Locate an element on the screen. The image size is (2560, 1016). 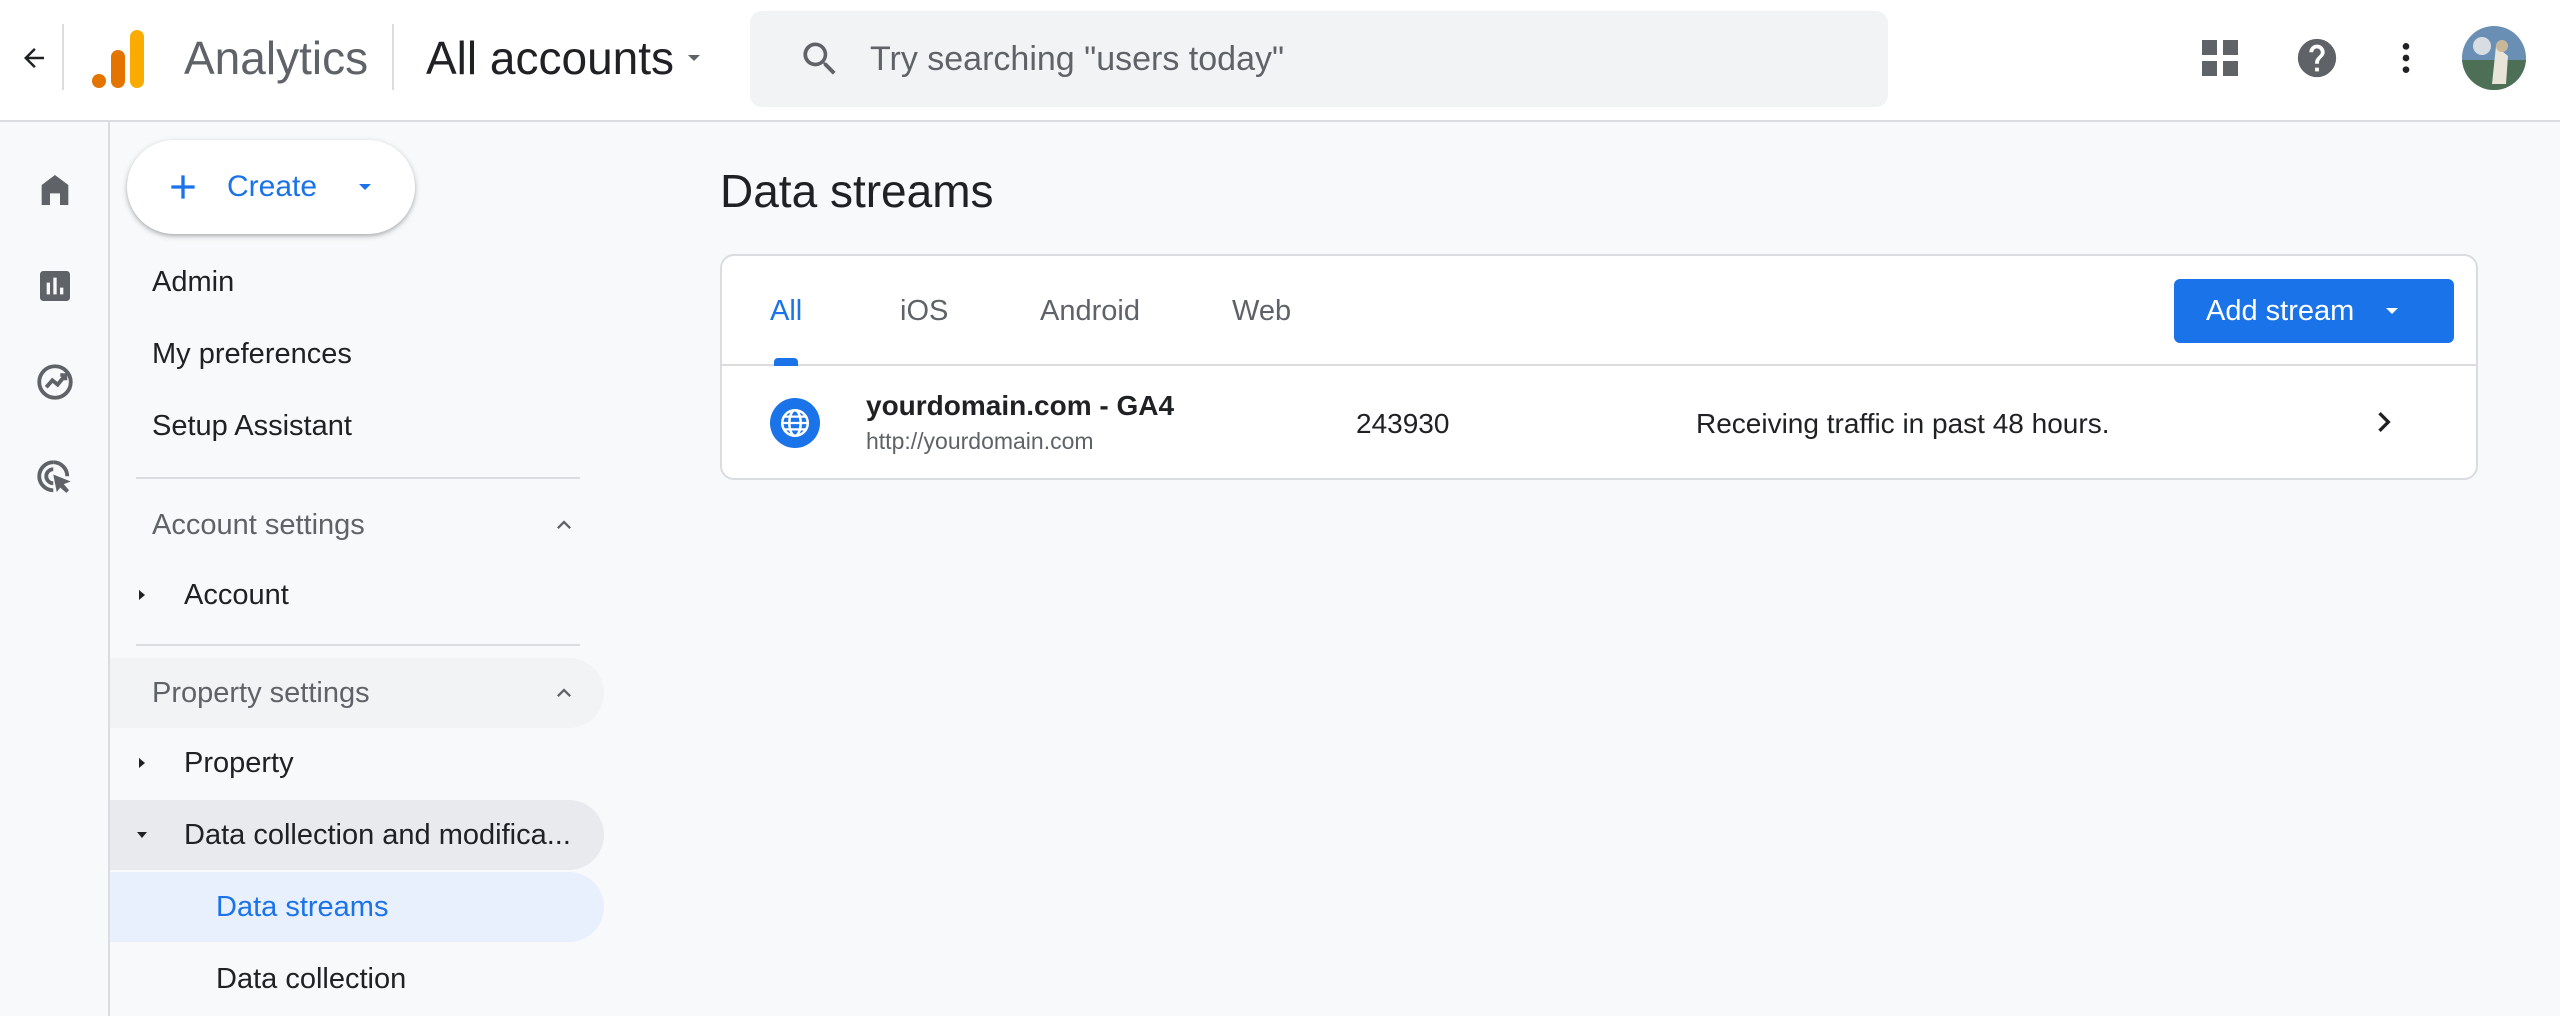
avatar is located at coordinates (2494, 58).